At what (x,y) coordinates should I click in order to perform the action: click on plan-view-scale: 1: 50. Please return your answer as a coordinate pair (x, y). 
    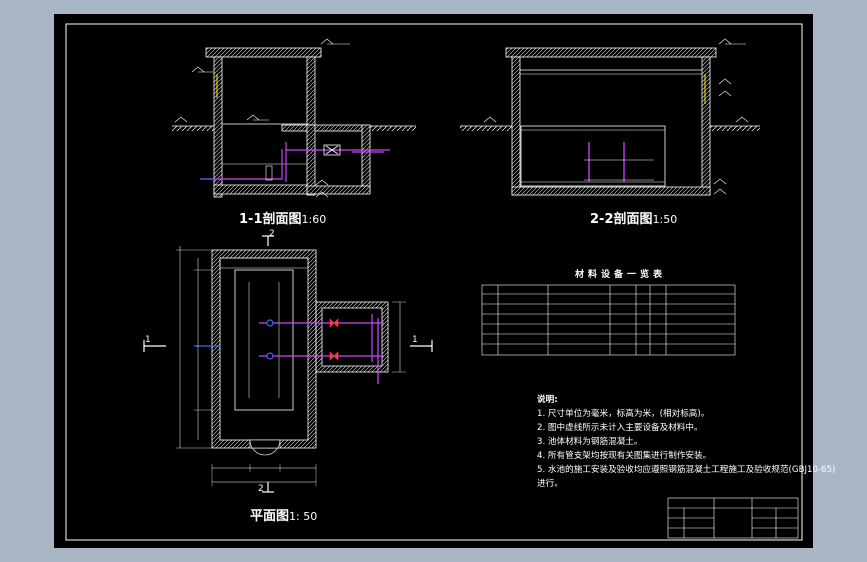
    Looking at the image, I should click on (303, 516).